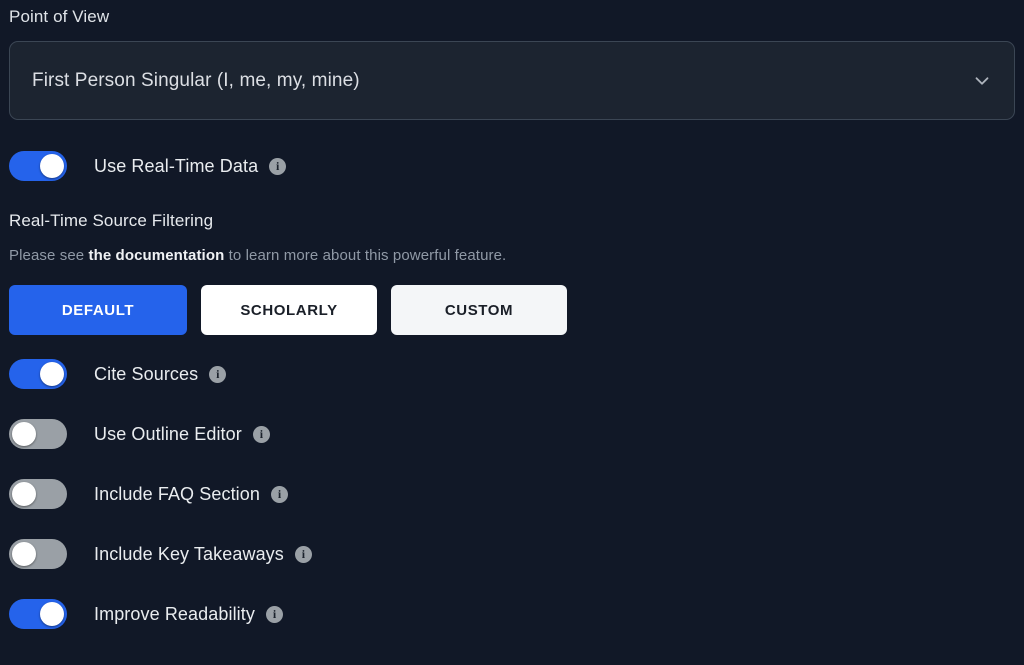 The height and width of the screenshot is (665, 1024). What do you see at coordinates (38, 614) in the screenshot?
I see `toggle-improve-readability` at bounding box center [38, 614].